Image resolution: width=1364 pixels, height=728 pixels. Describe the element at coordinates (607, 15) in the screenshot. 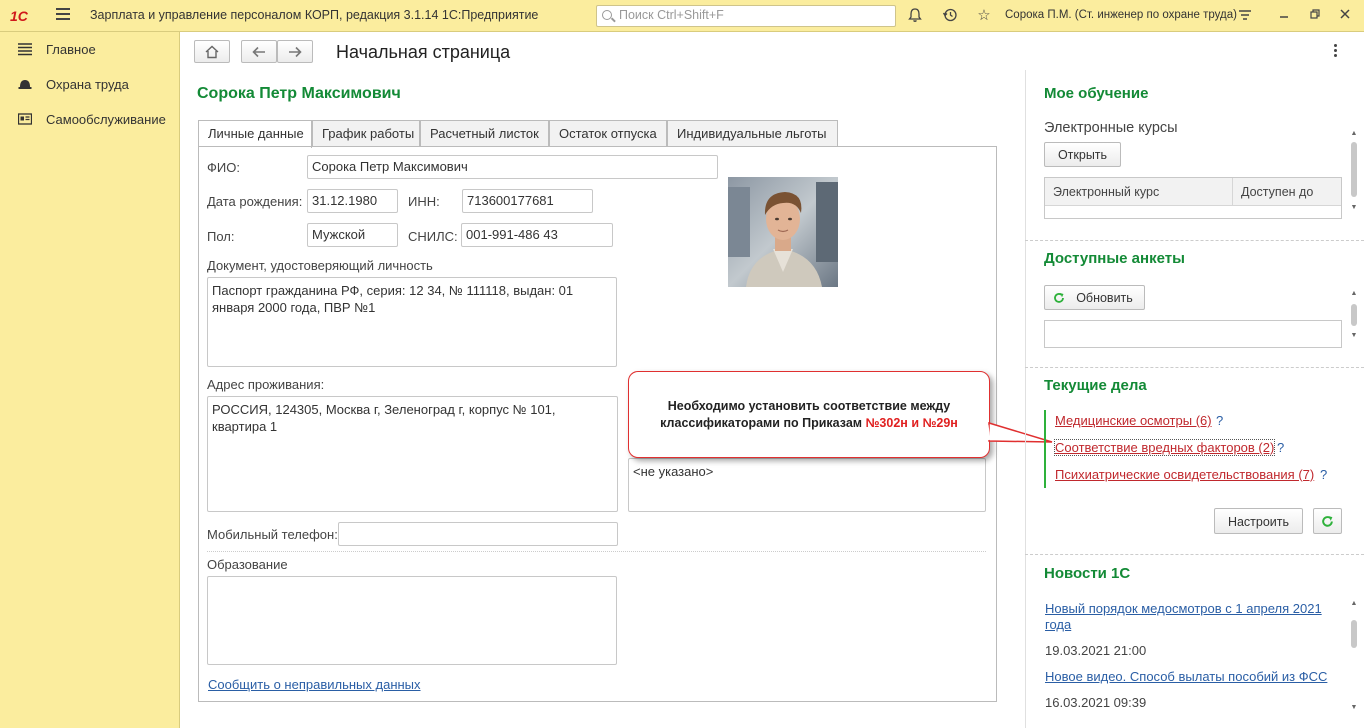

I see `search-icon` at that location.